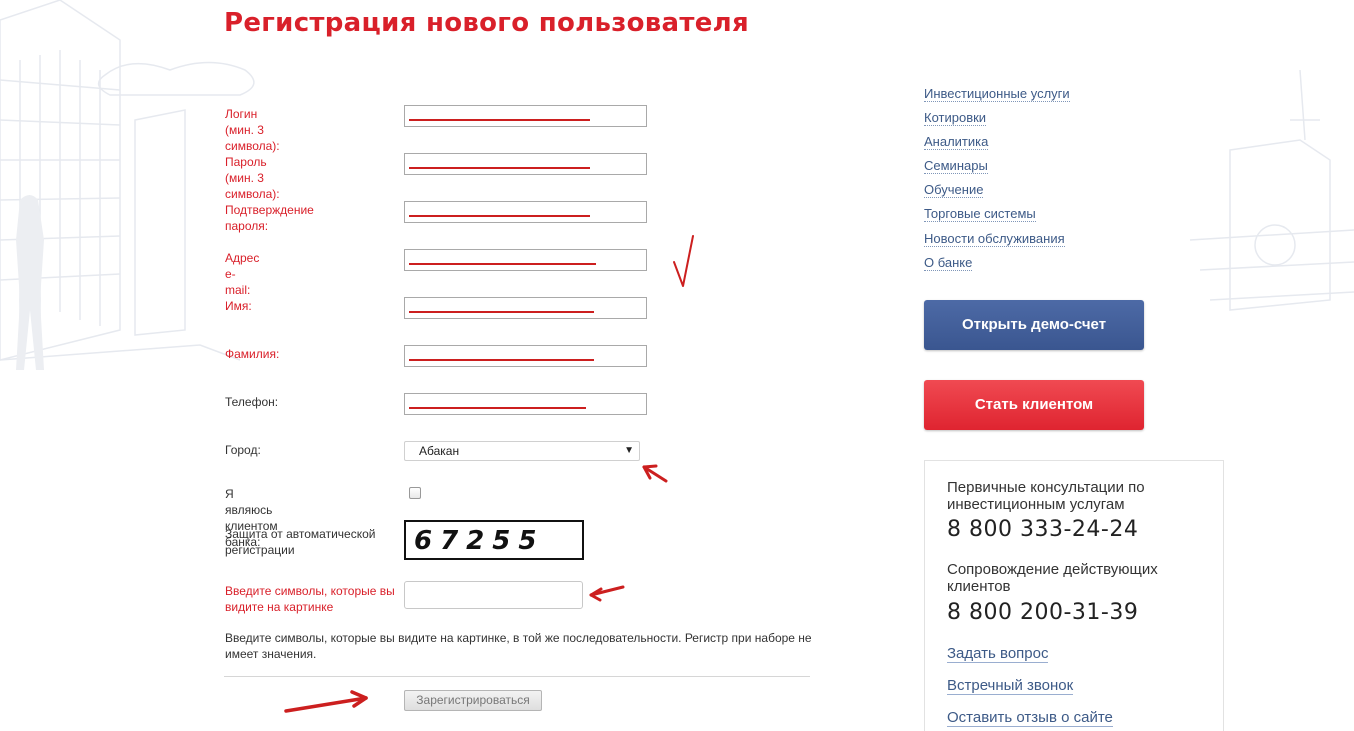 The image size is (1354, 731). What do you see at coordinates (525, 260) in the screenshot?
I see `email-input` at bounding box center [525, 260].